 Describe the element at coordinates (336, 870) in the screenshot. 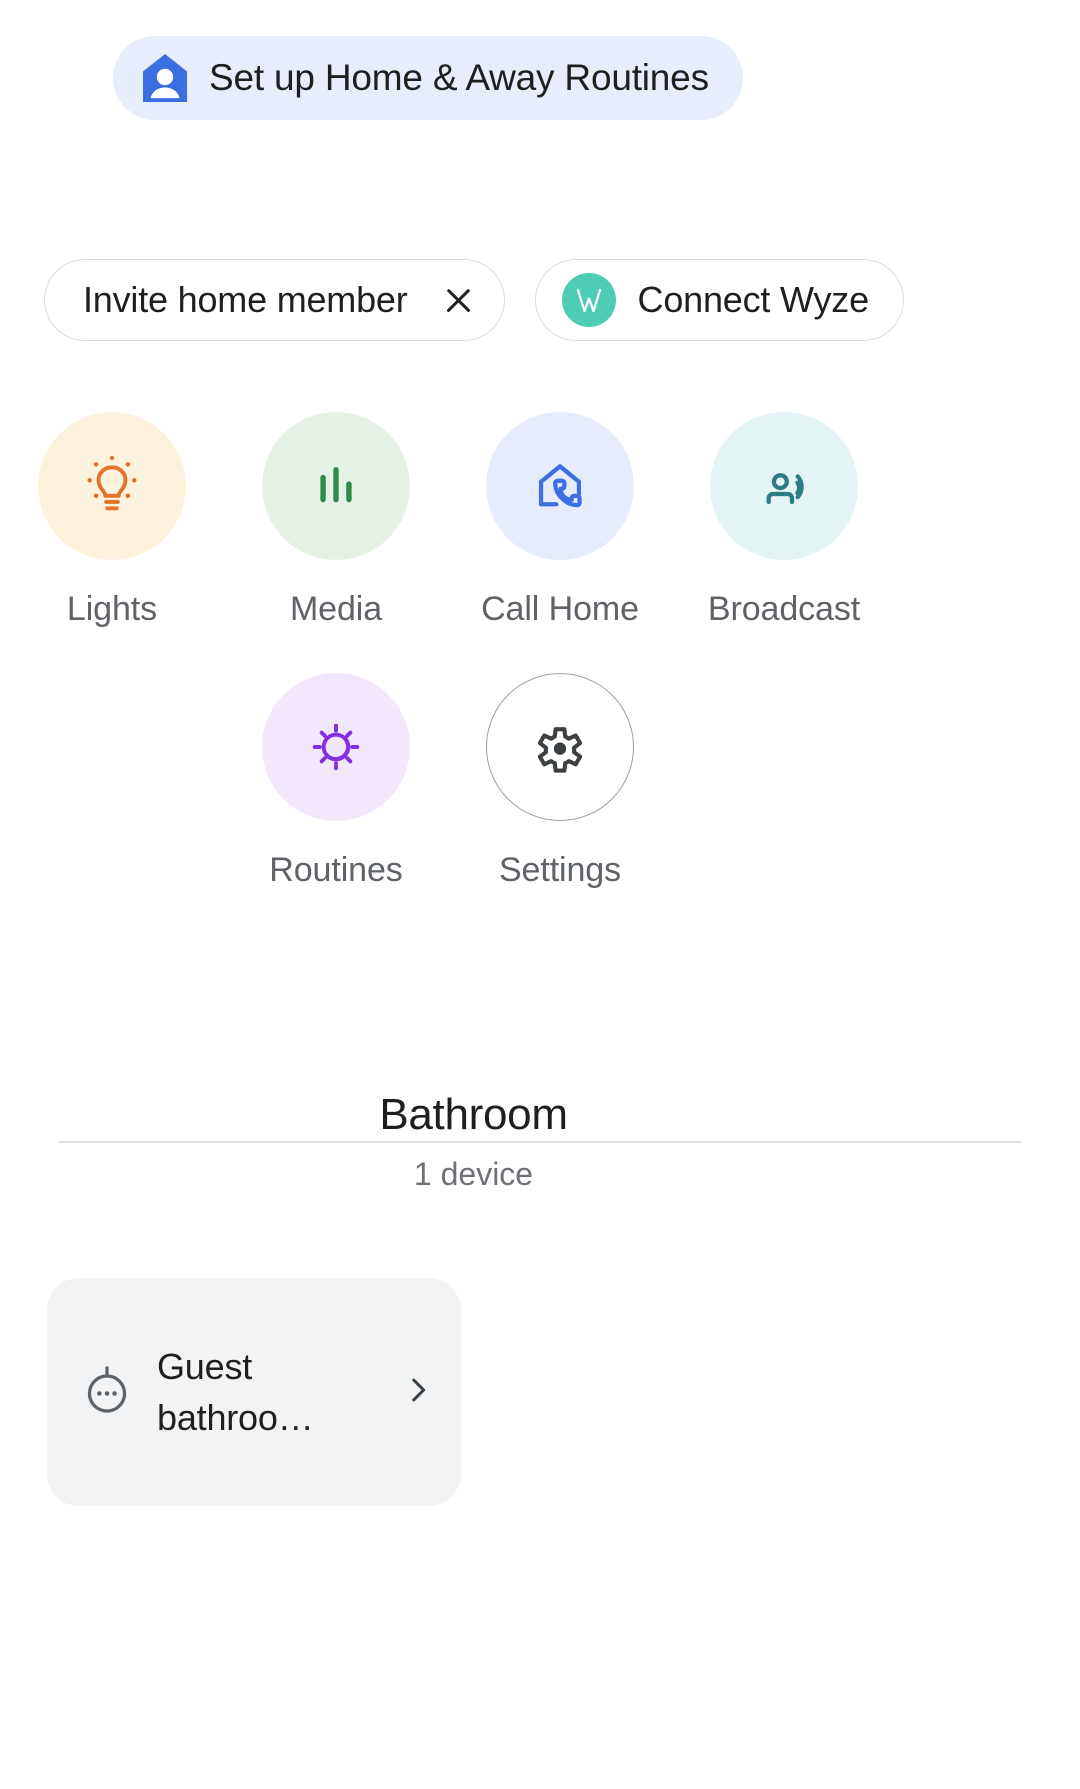

I see `quick-action-label: Routines` at that location.